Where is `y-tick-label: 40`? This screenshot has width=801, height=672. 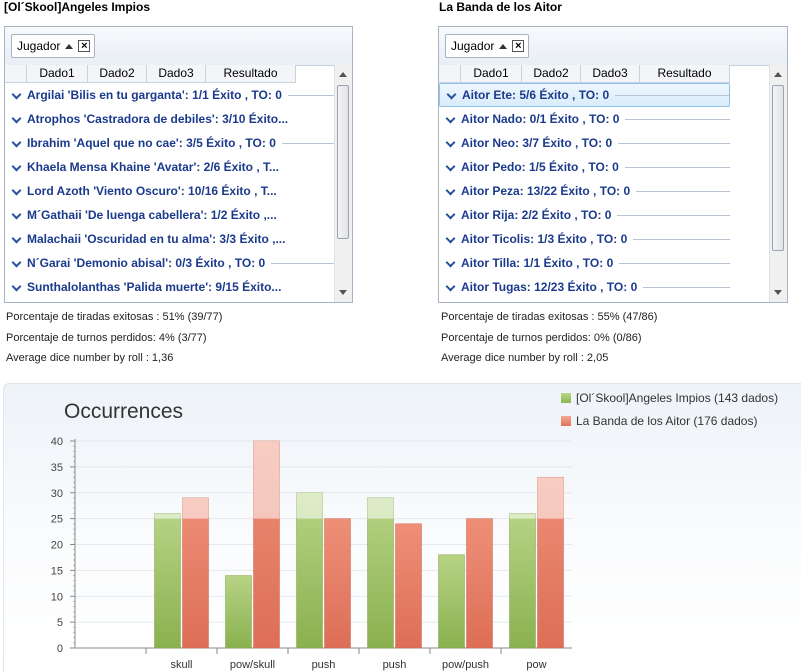
y-tick-label: 40 is located at coordinates (57, 442).